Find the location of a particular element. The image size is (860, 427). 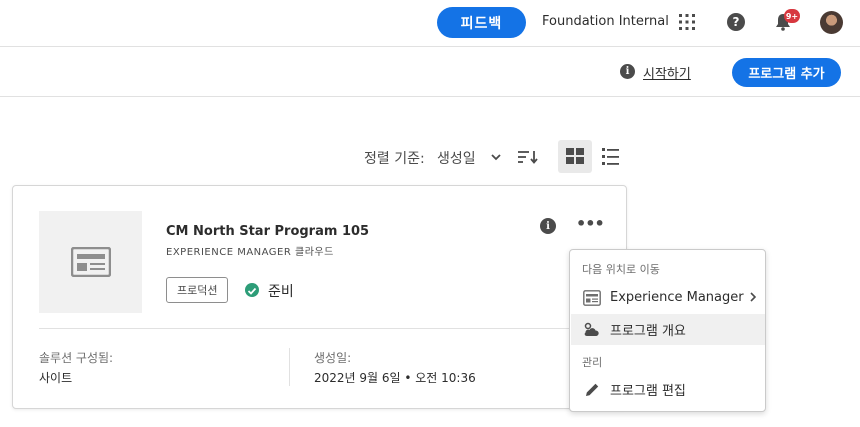

list-view-icon is located at coordinates (610, 156).